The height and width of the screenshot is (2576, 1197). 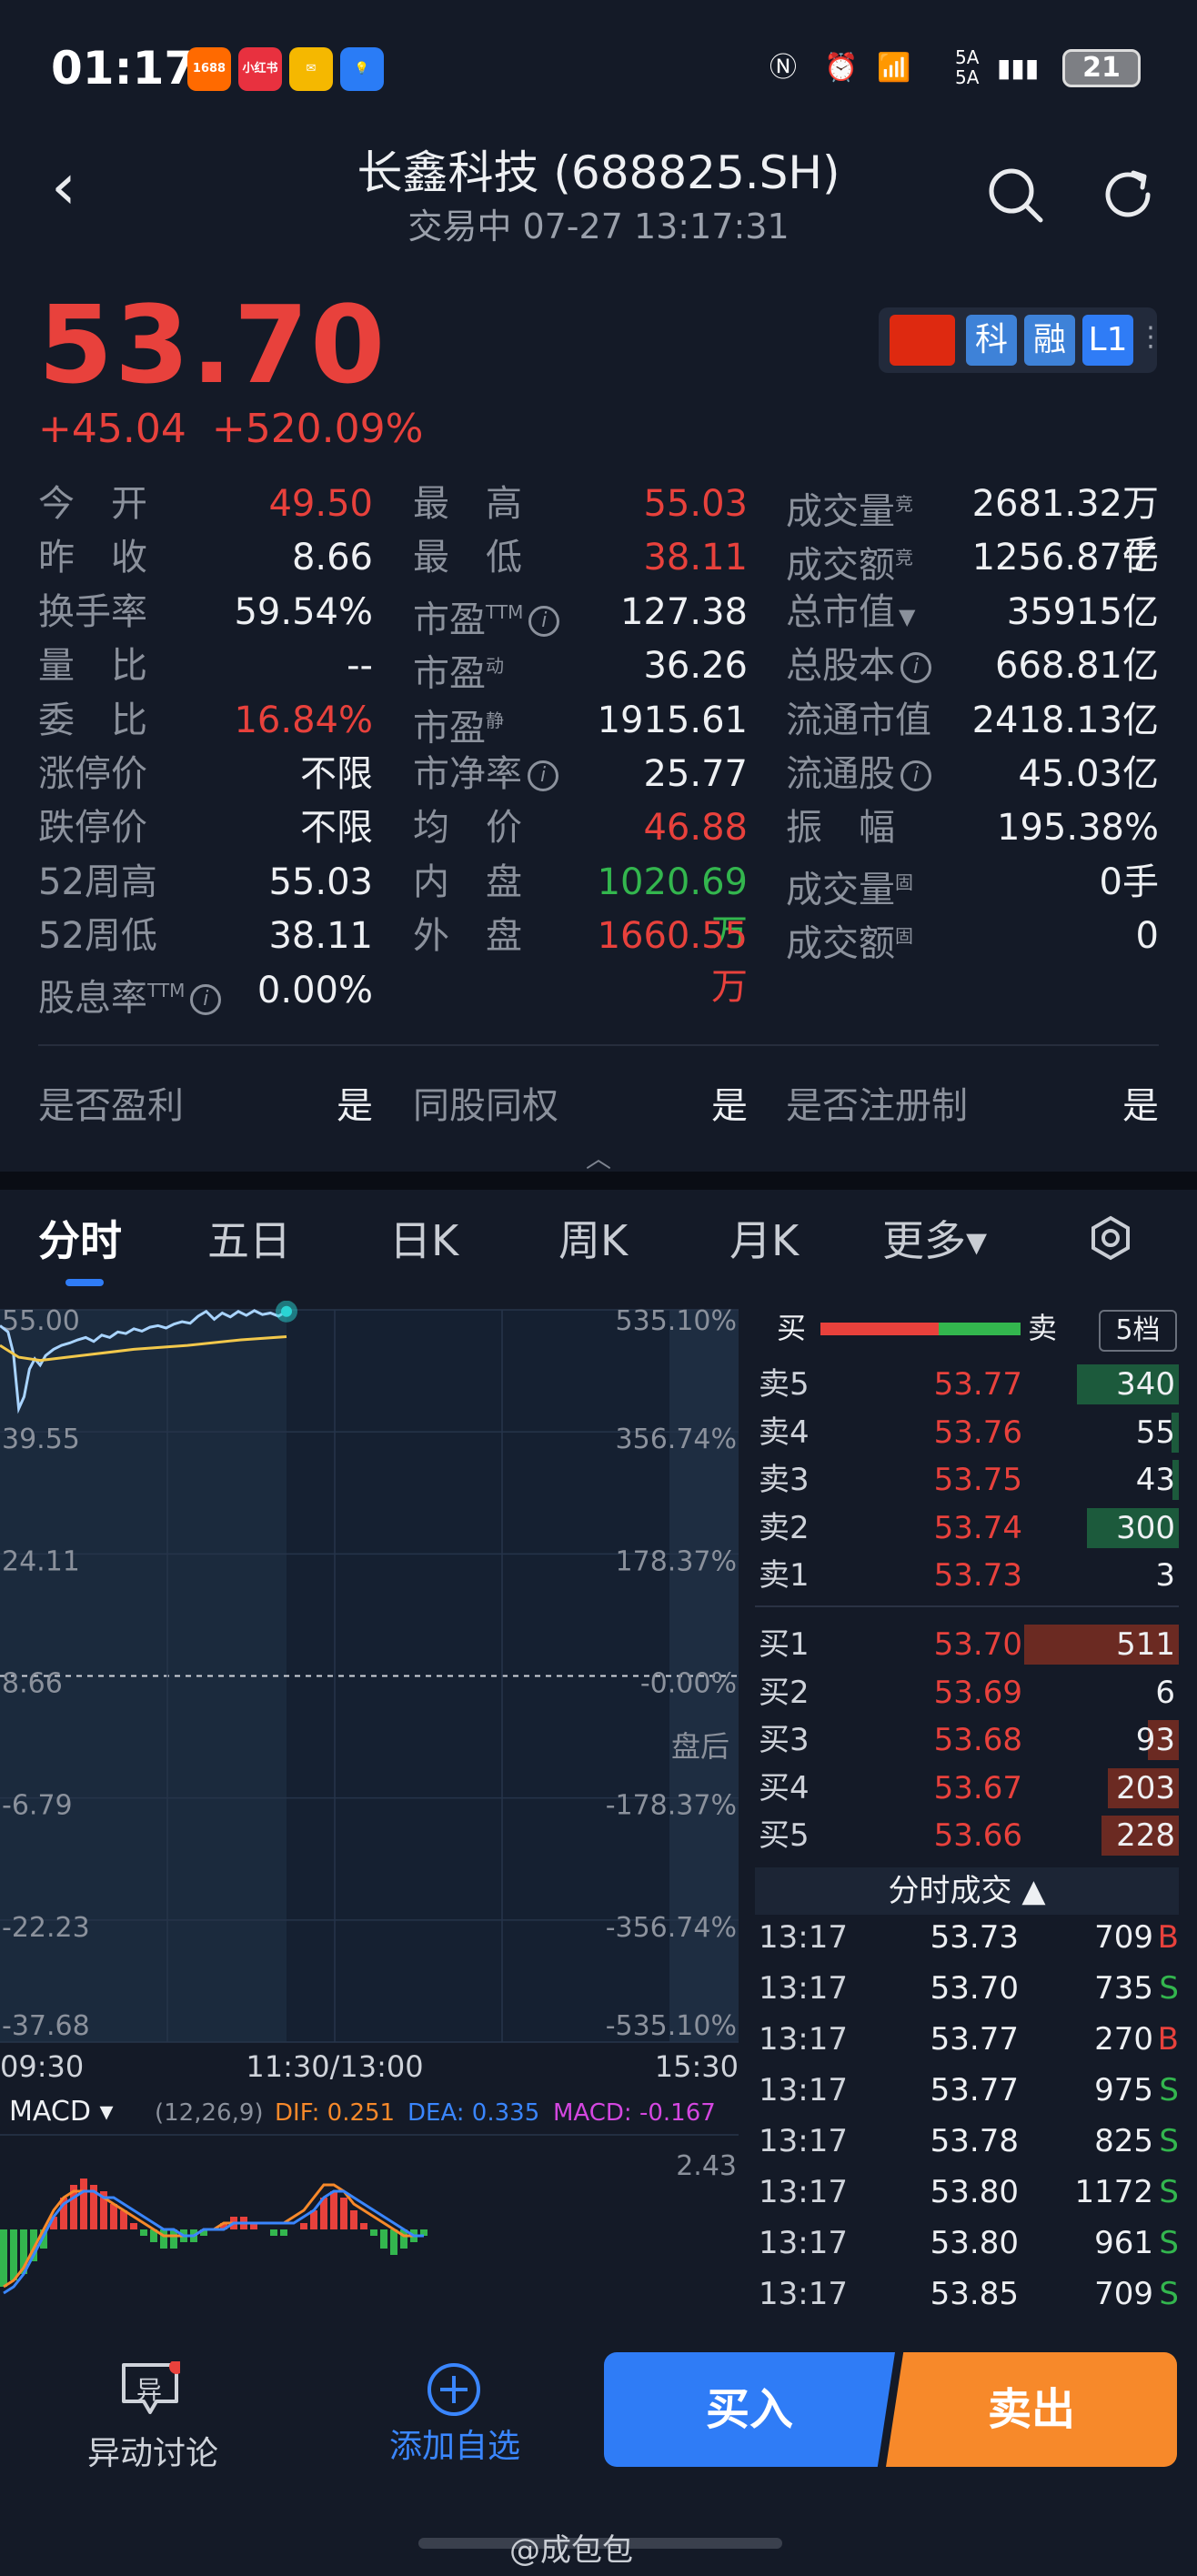 I want to click on more-icon: ⋮, so click(x=1150, y=340).